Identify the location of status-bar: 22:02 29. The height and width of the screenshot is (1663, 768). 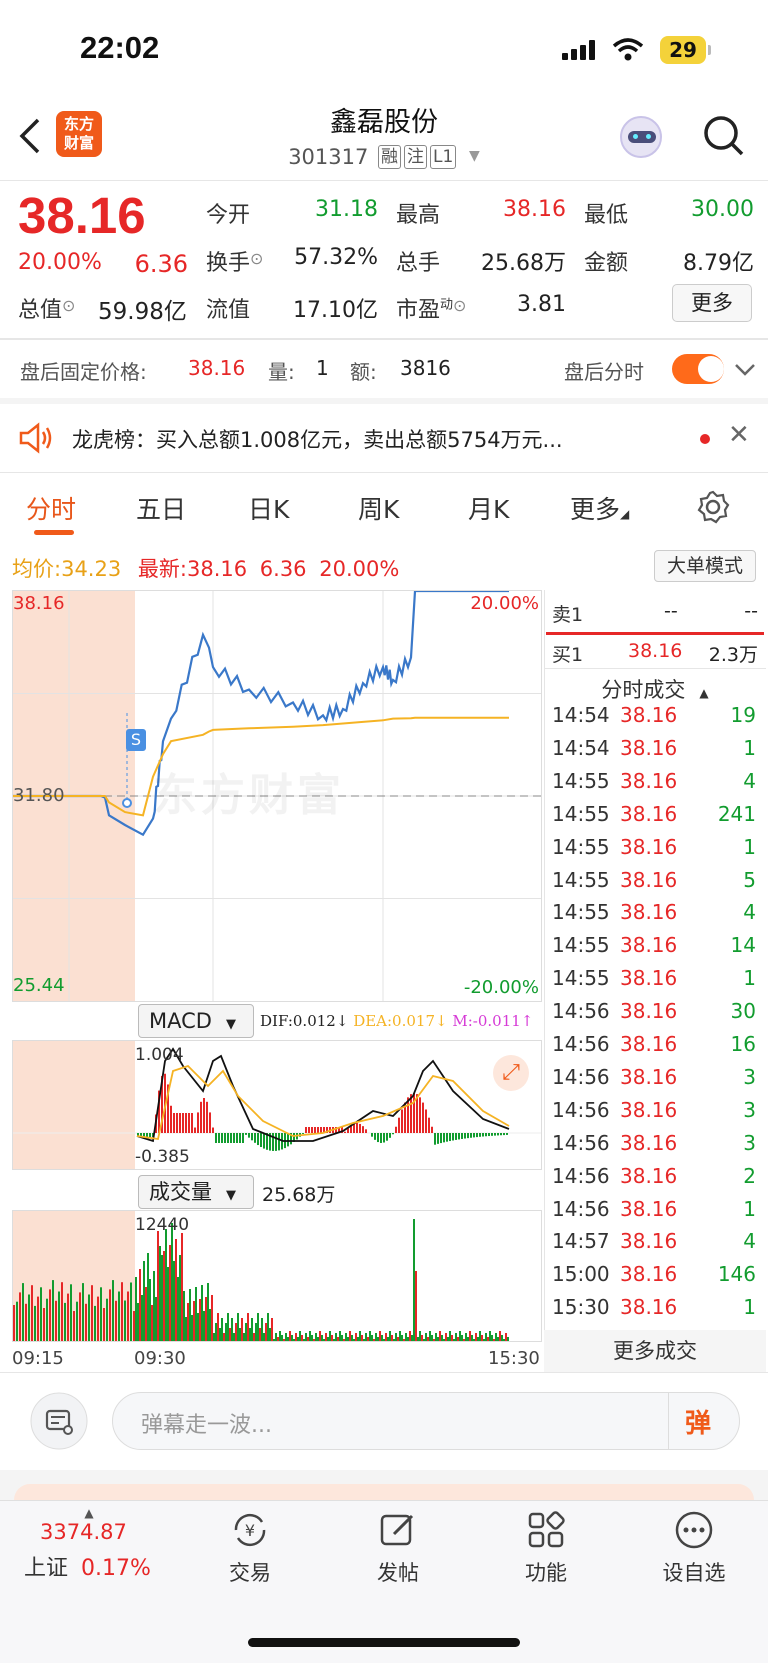
(384, 50).